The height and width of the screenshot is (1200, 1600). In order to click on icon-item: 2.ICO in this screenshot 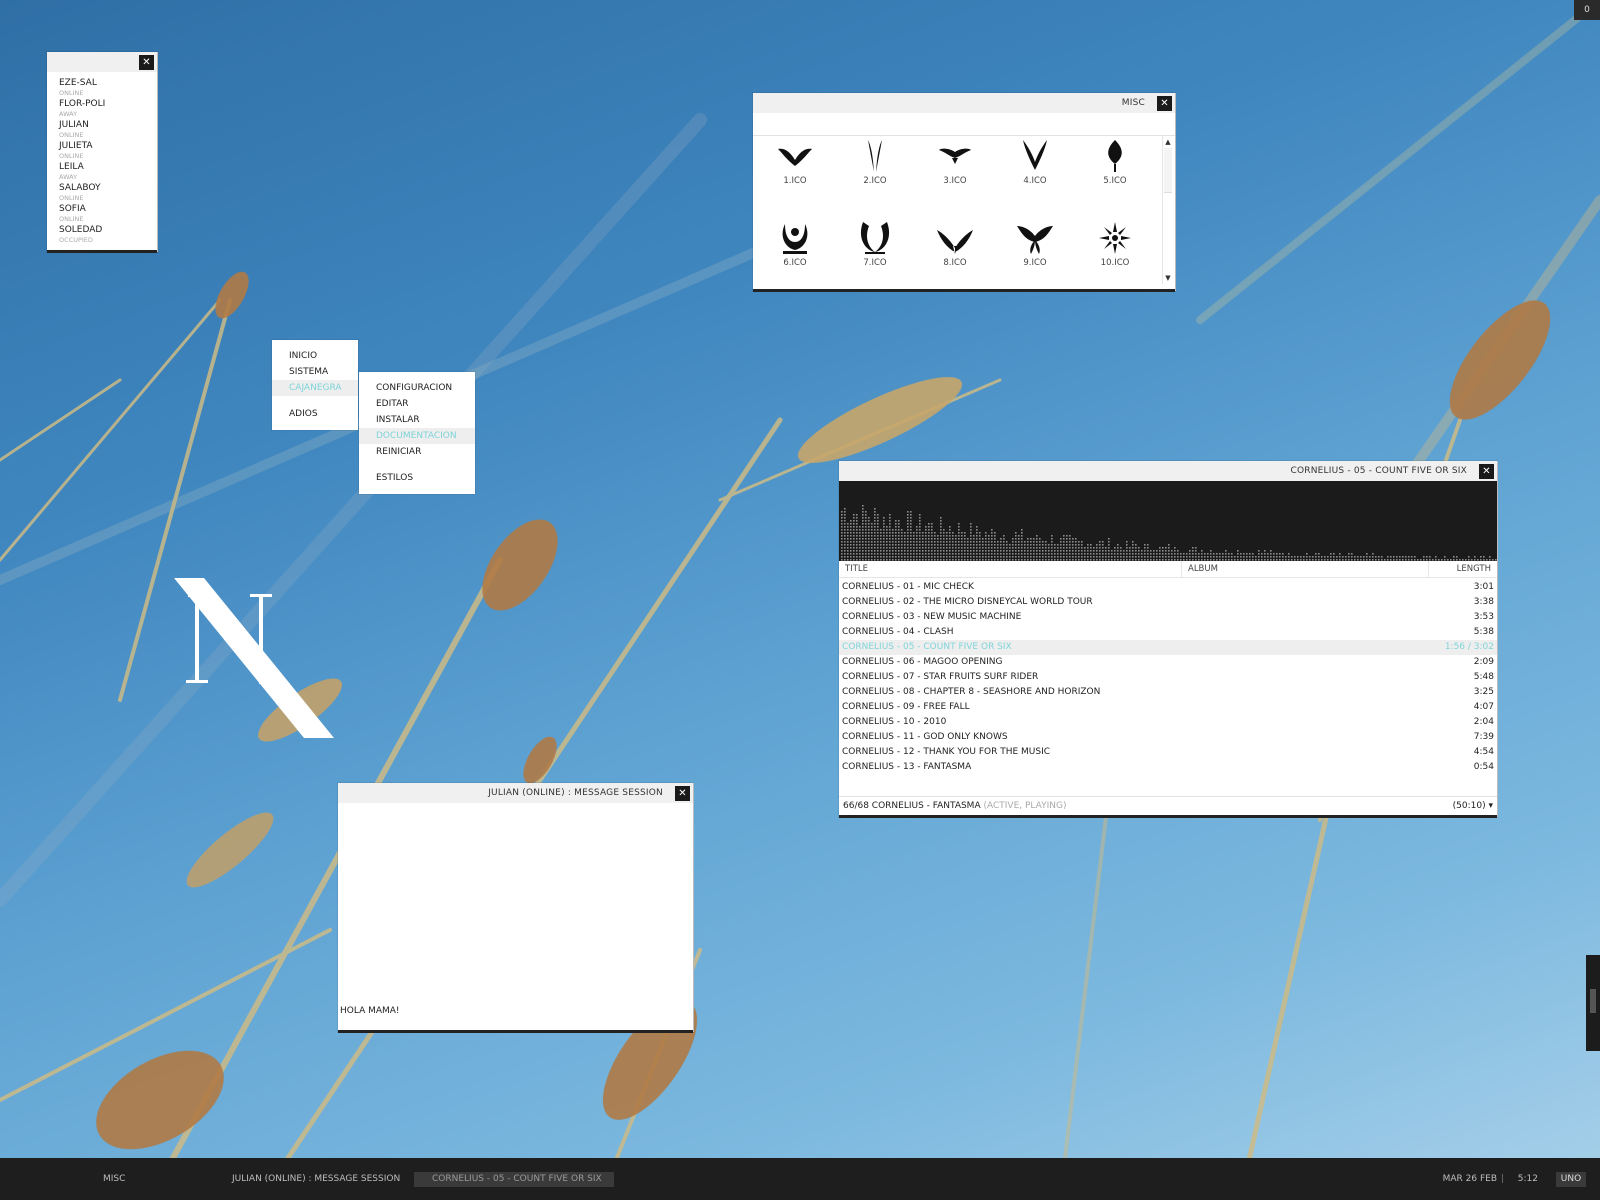, I will do `click(875, 161)`.